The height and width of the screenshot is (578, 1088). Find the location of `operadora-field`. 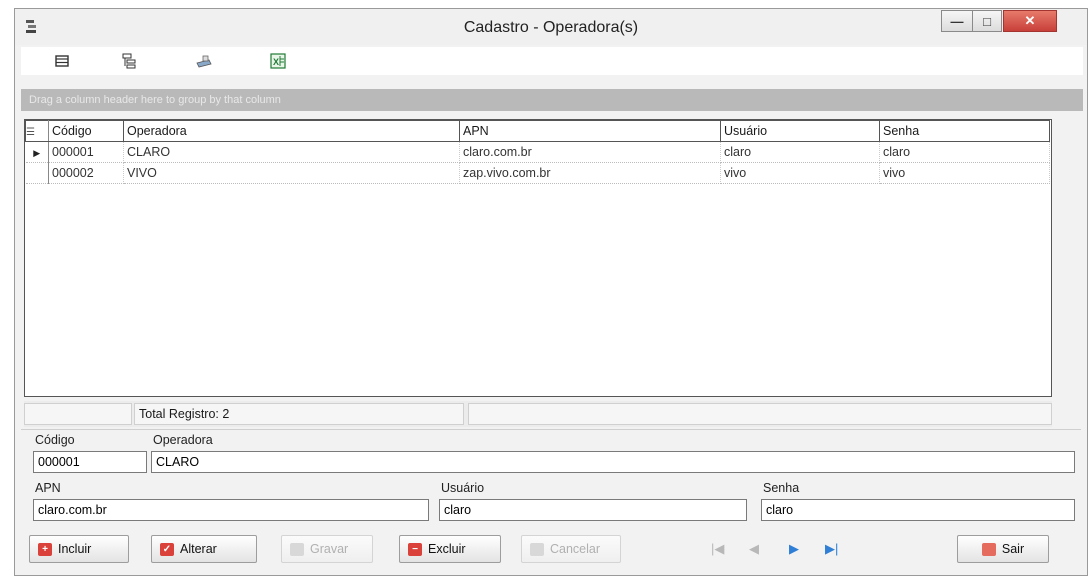

operadora-field is located at coordinates (613, 462).